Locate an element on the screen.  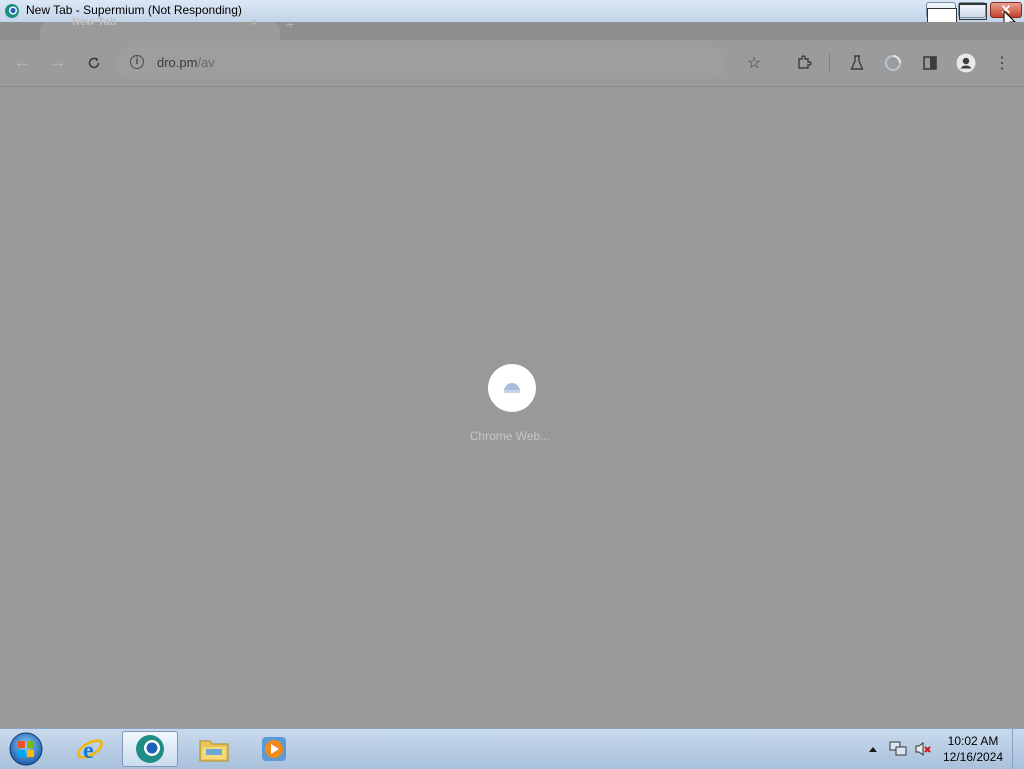
window-titlebar: New Tab - Supermium (Not Responding) ✕ is located at coordinates (512, 15).